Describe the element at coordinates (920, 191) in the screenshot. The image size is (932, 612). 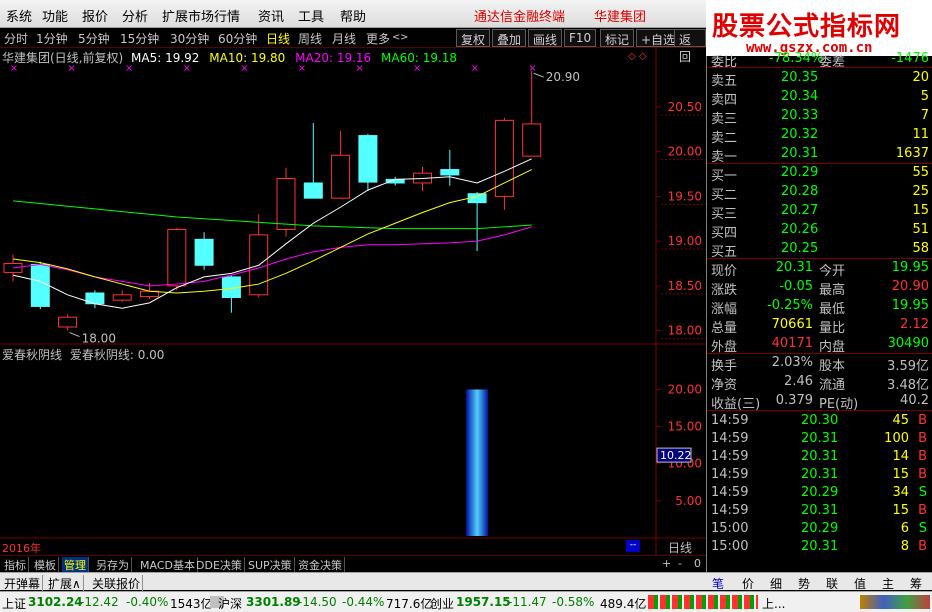
I see `bid-volume: 25` at that location.